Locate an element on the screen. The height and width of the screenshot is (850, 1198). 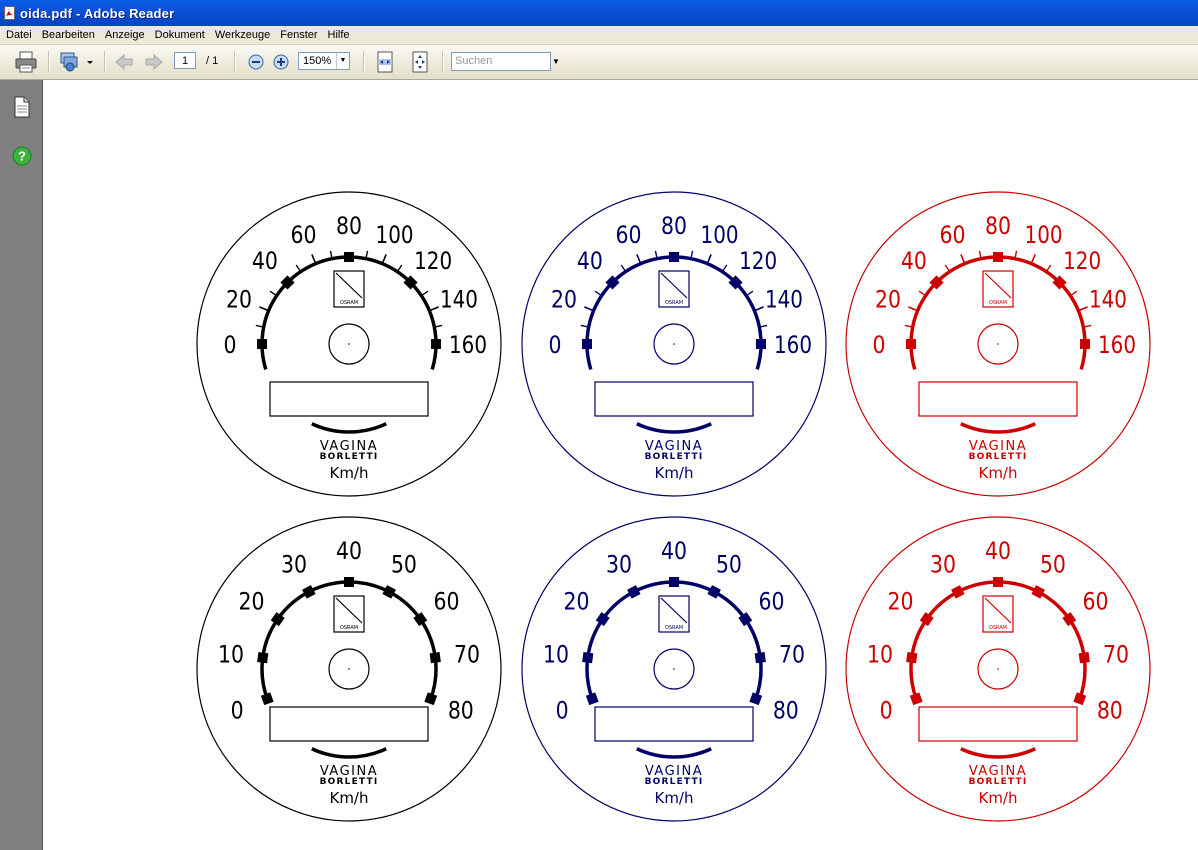
menu-fenster: Fenster is located at coordinates (298, 35).